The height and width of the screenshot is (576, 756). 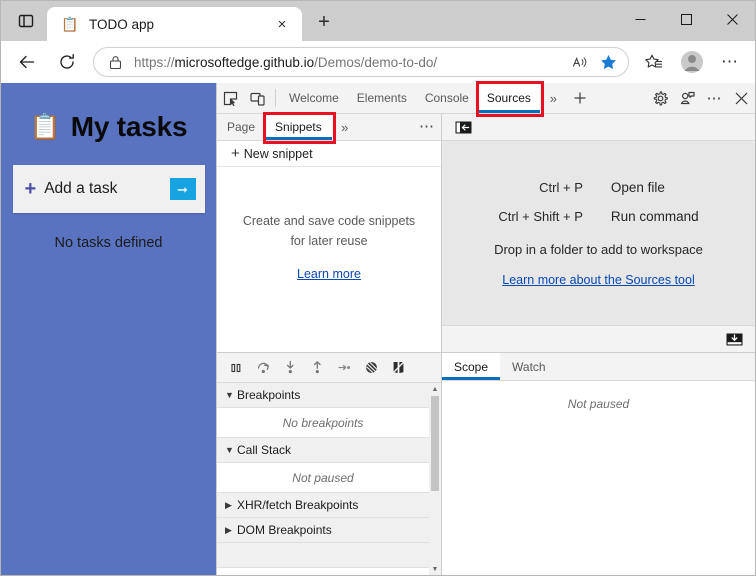 What do you see at coordinates (580, 62) in the screenshot?
I see `read-aloud-icon` at bounding box center [580, 62].